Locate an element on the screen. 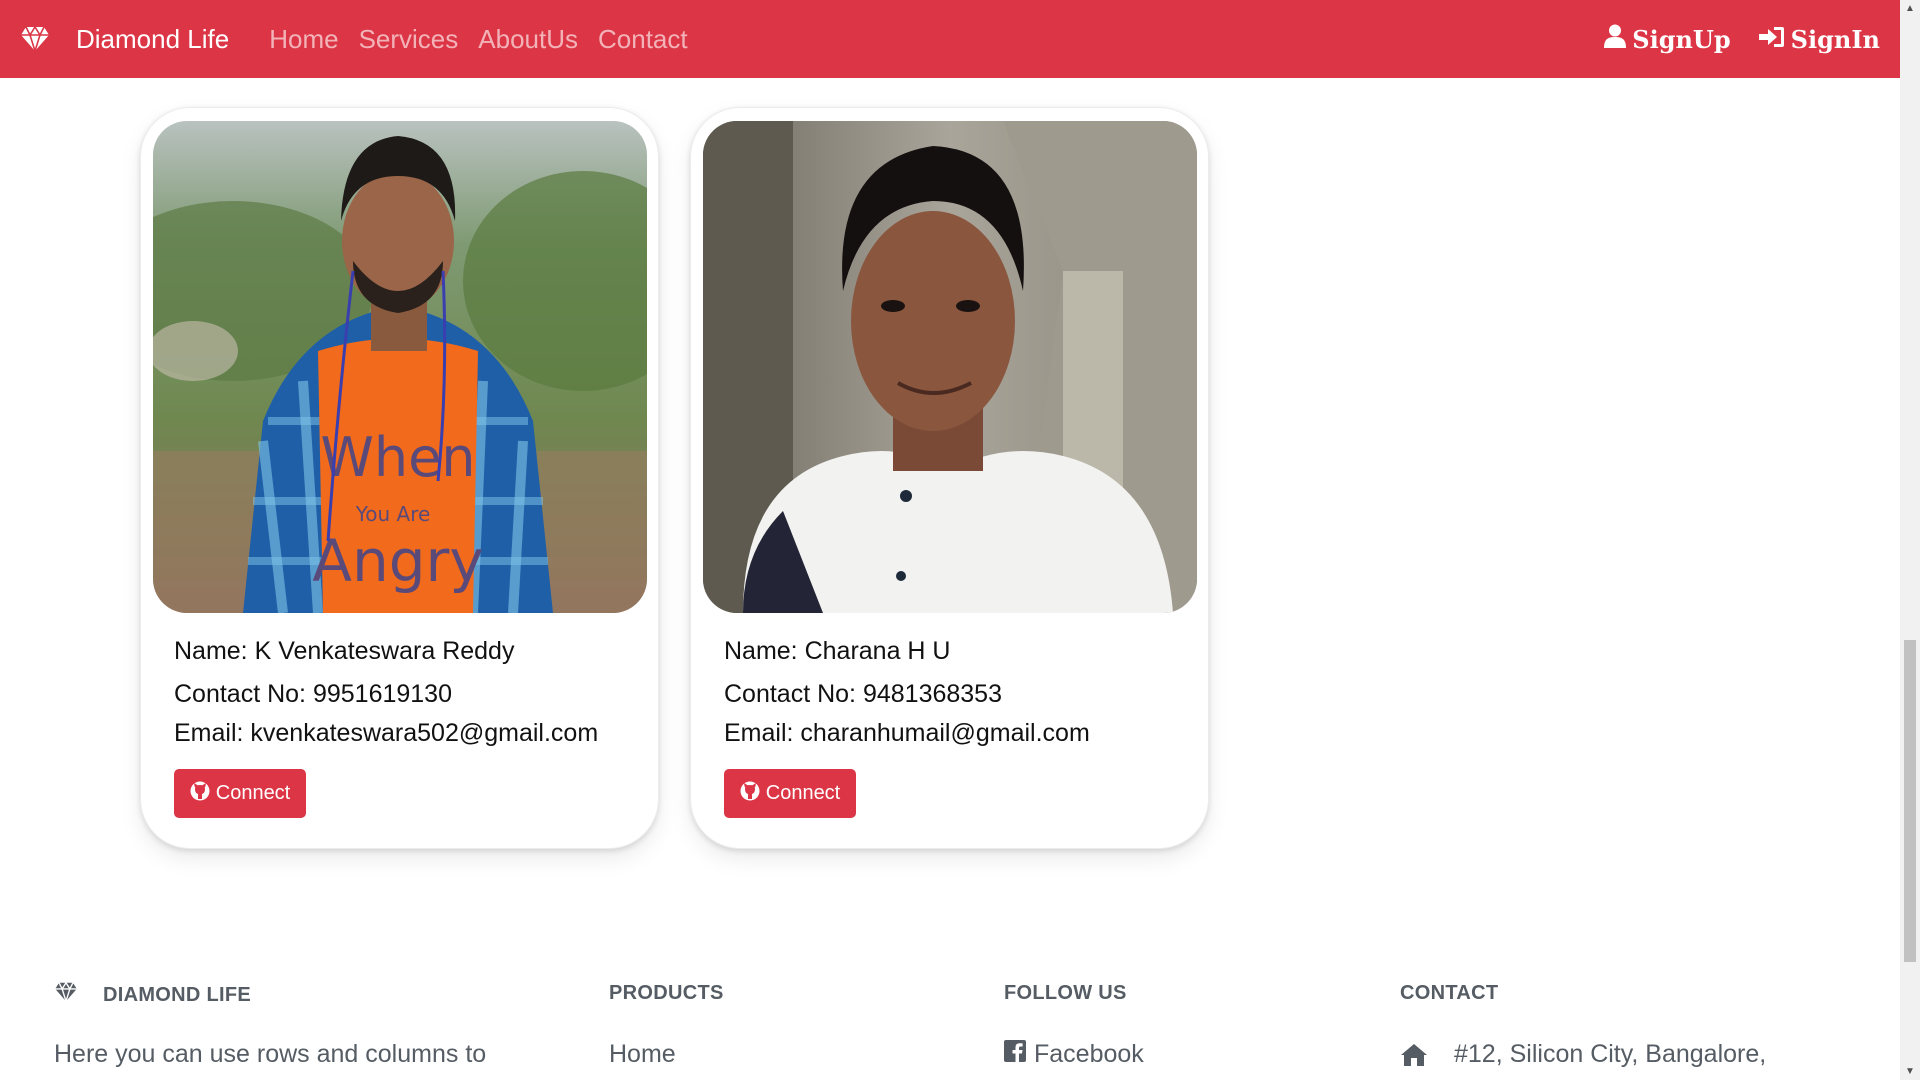 Image resolution: width=1920 pixels, height=1080 pixels. signin-link: SignIn is located at coordinates (1819, 39).